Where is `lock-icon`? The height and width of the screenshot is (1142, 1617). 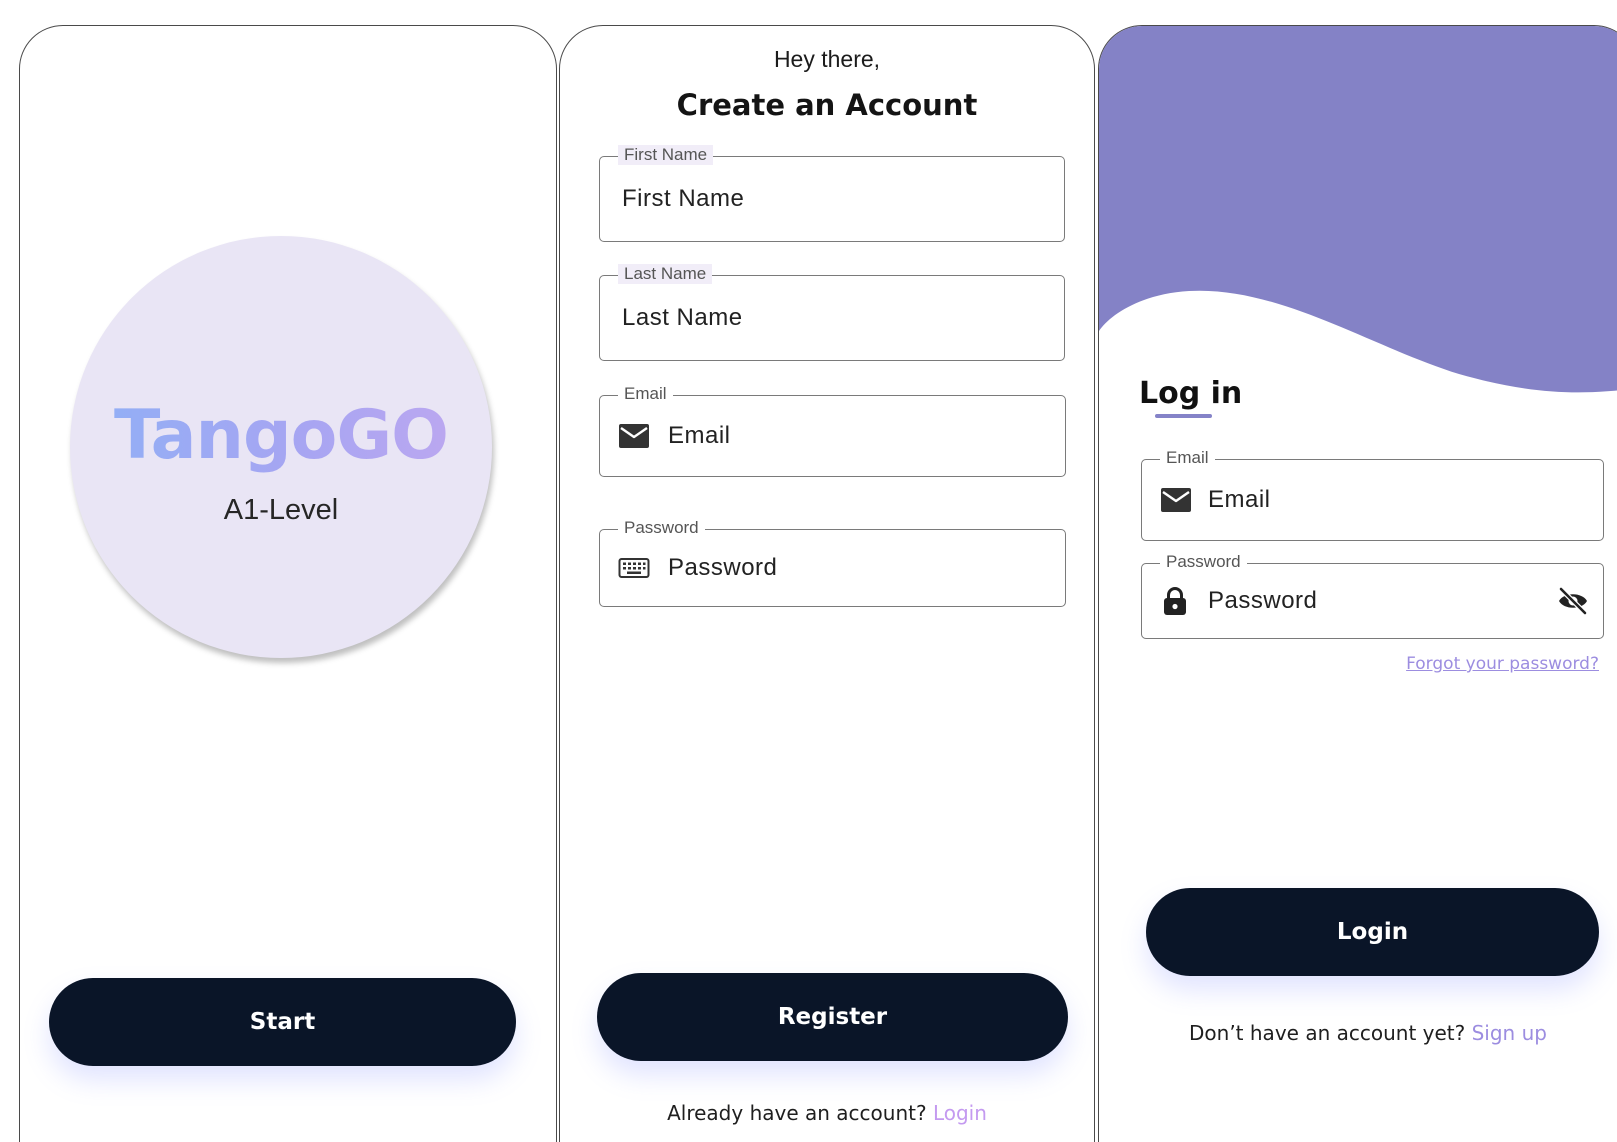 lock-icon is located at coordinates (1175, 601).